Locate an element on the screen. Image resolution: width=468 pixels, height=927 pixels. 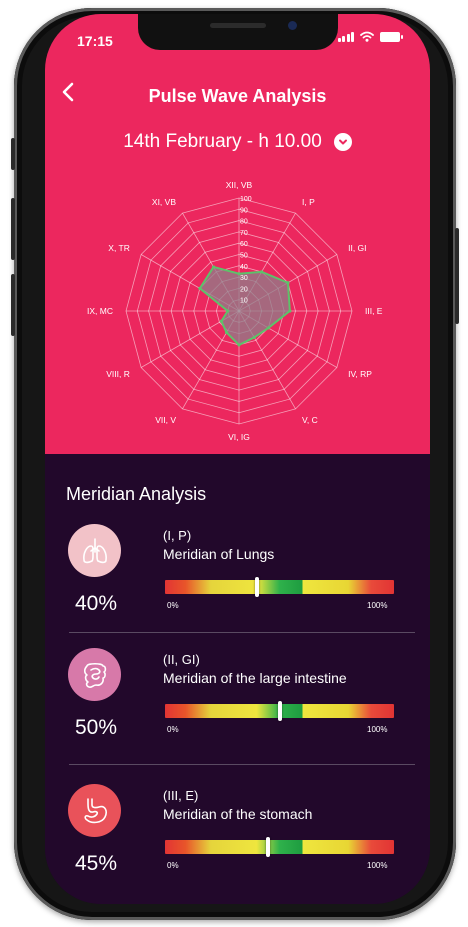
battery-icon is located at coordinates (391, 37).